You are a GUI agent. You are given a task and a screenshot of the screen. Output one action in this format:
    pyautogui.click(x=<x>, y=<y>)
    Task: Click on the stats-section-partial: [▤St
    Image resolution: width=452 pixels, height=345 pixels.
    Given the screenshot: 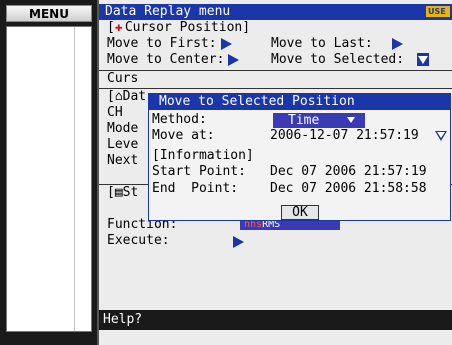 What is the action you would take?
    pyautogui.click(x=123, y=192)
    